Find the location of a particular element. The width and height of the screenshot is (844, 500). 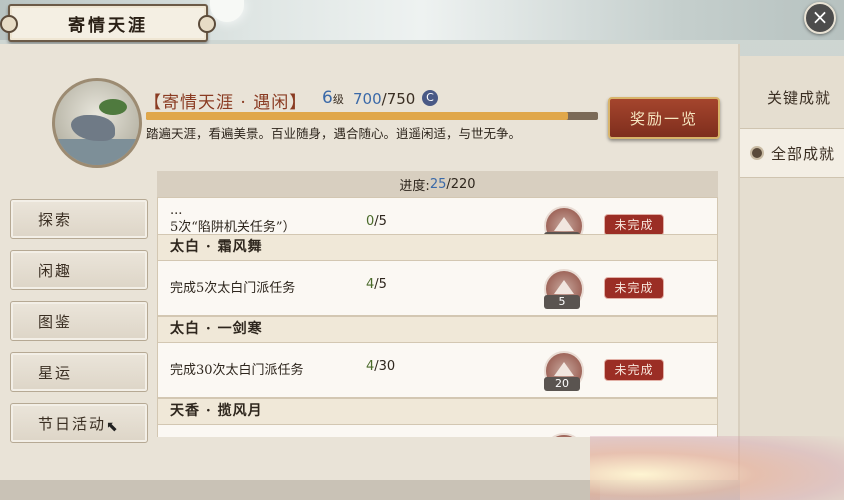

avatar-rock is located at coordinates (93, 128).